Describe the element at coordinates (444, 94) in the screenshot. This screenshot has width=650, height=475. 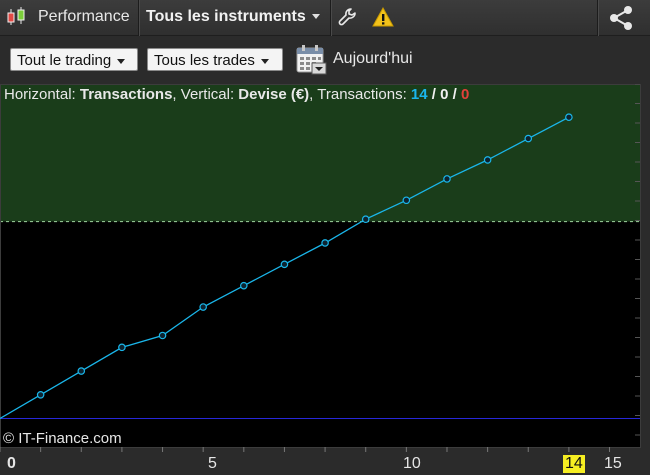
I see `transactions-neutral: 0` at that location.